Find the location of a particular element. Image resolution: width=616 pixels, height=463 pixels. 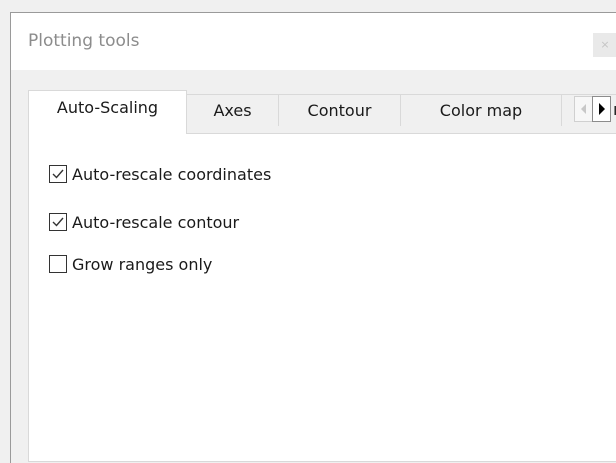

option-label: Grow ranges only is located at coordinates (142, 264).